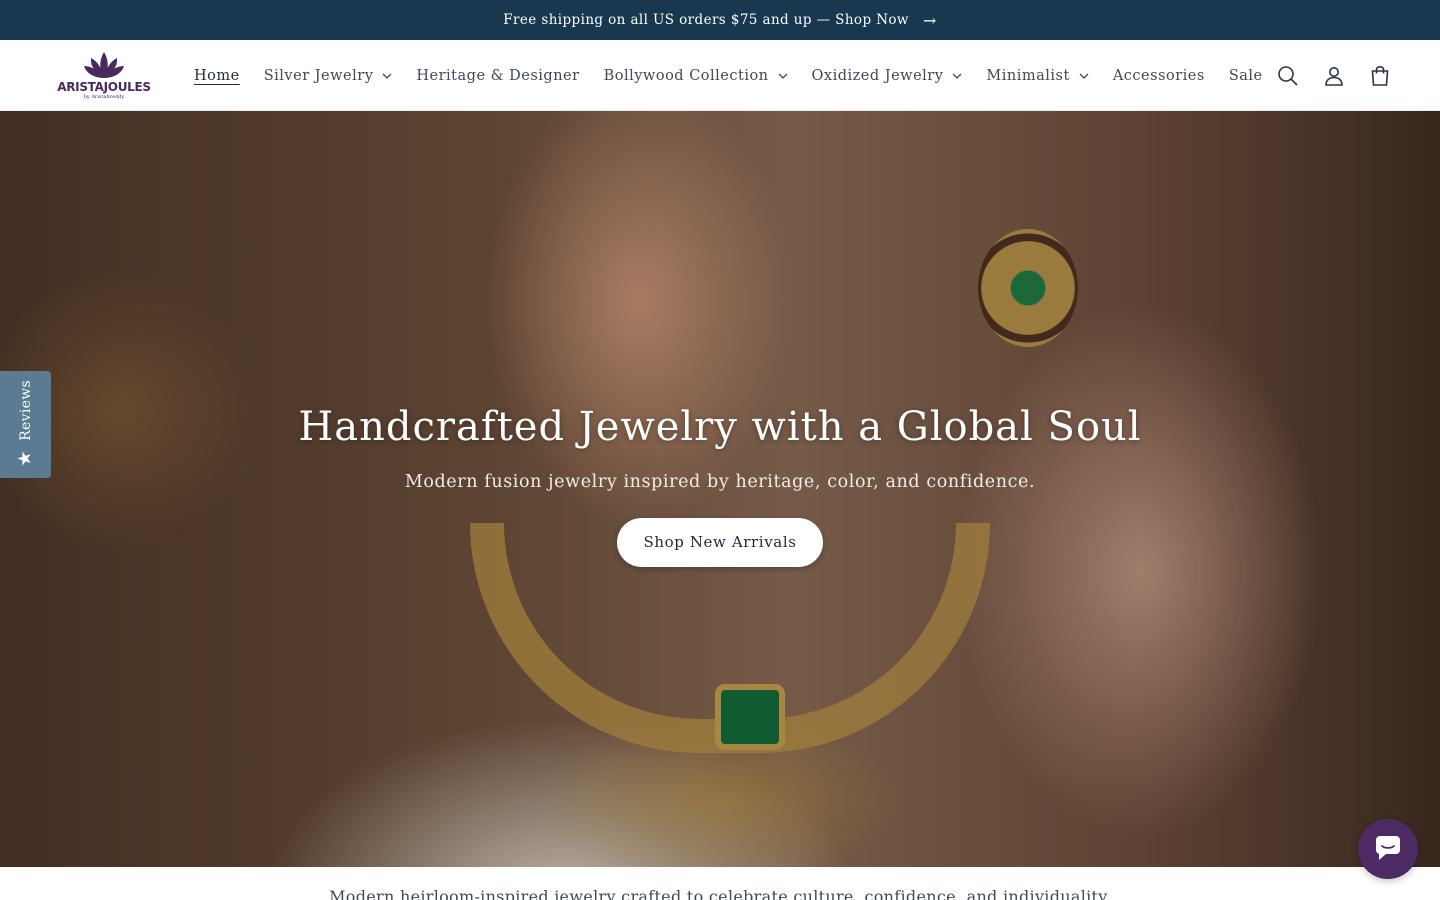  I want to click on account-icon, so click(1334, 76).